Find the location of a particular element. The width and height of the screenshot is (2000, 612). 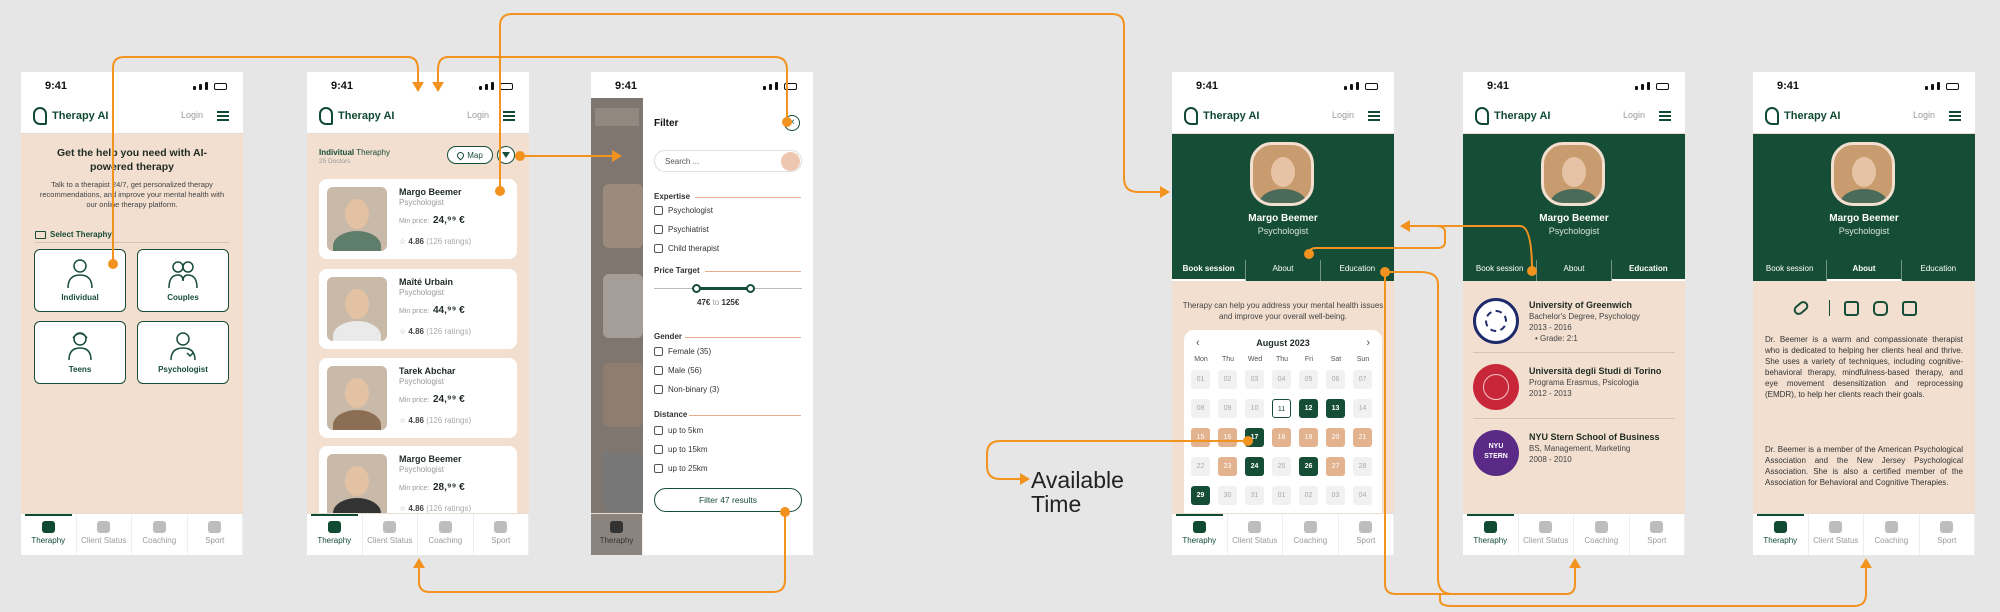

filter-button is located at coordinates (506, 155).